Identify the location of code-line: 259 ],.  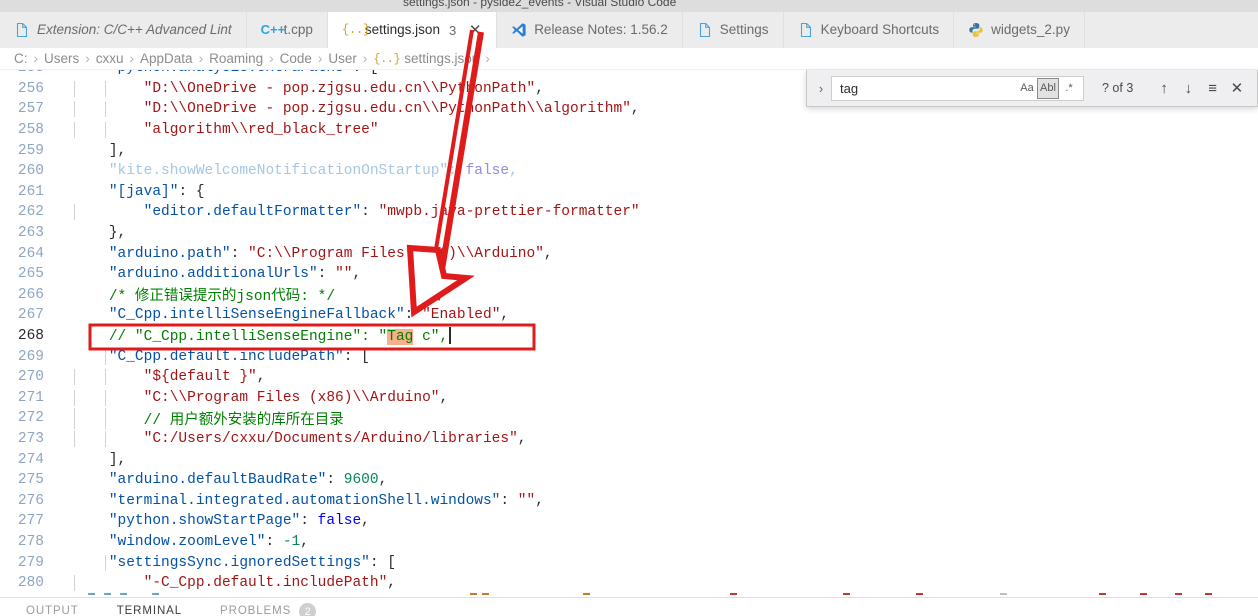
(629, 150).